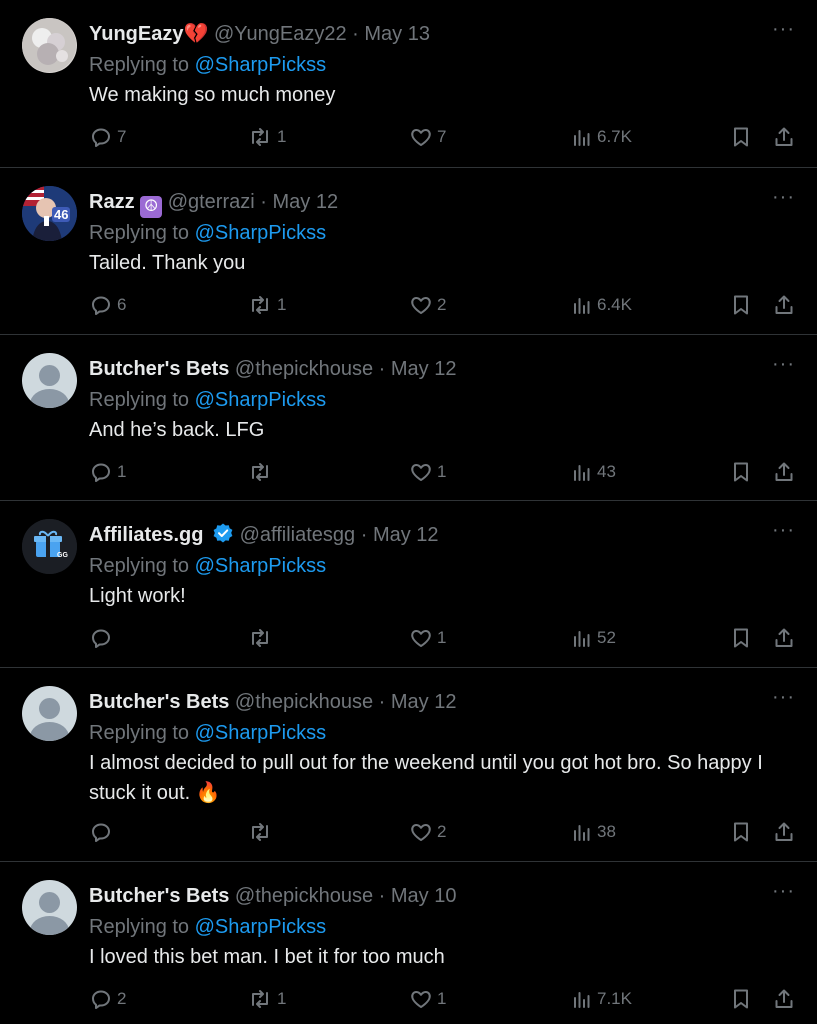  What do you see at coordinates (107, 472) in the screenshot?
I see `reply-button: 1` at bounding box center [107, 472].